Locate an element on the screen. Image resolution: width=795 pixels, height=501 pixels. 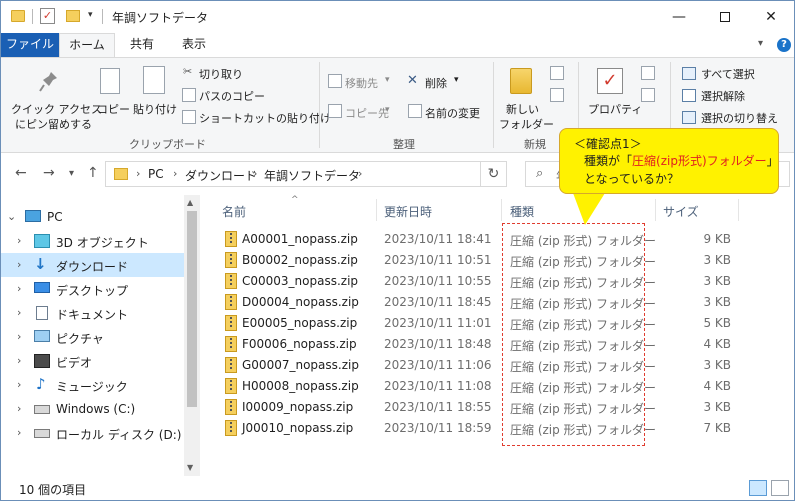
delete-button: 削除 is located at coordinates (436, 83).